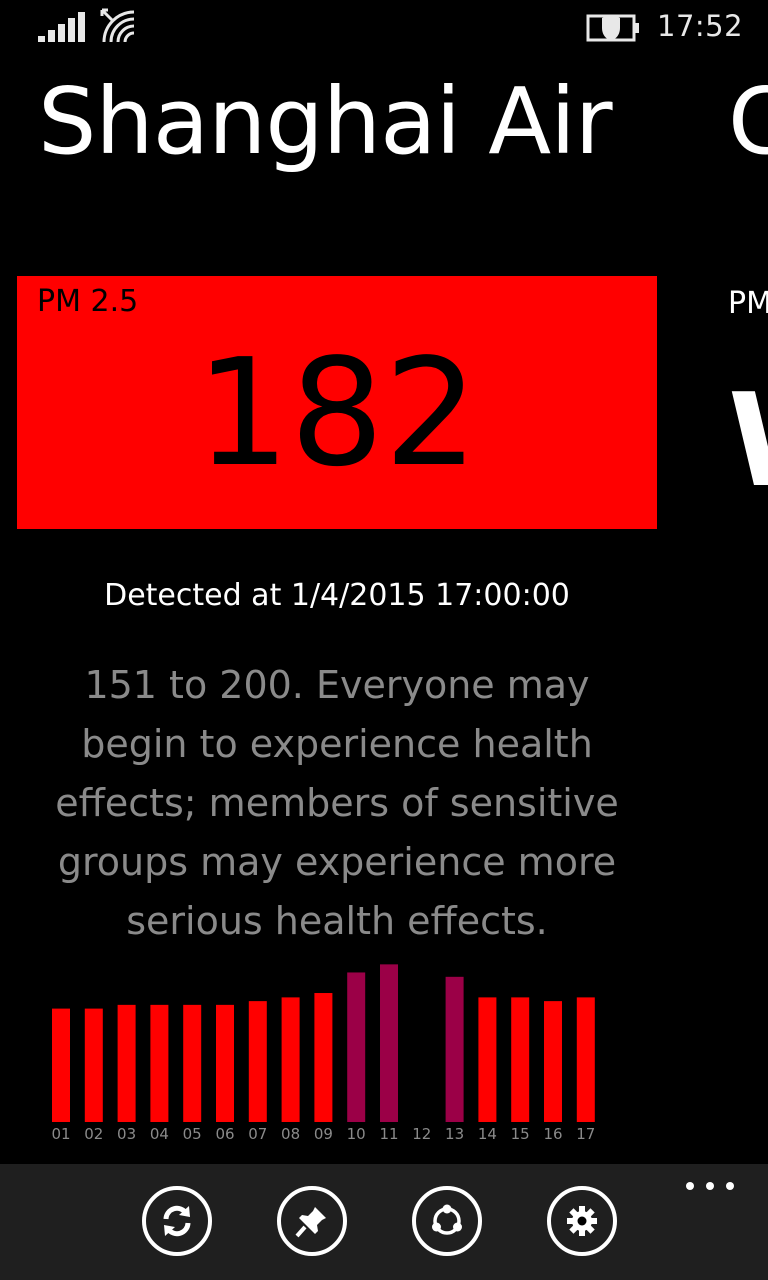  Describe the element at coordinates (384, 28) in the screenshot. I see `status-bar: 17:52` at that location.